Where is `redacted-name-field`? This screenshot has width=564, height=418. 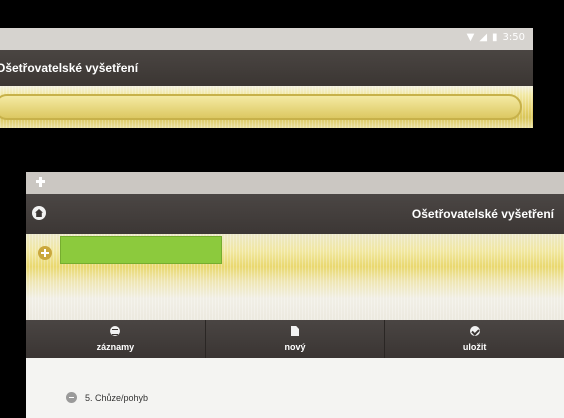
redacted-name-field is located at coordinates (141, 250).